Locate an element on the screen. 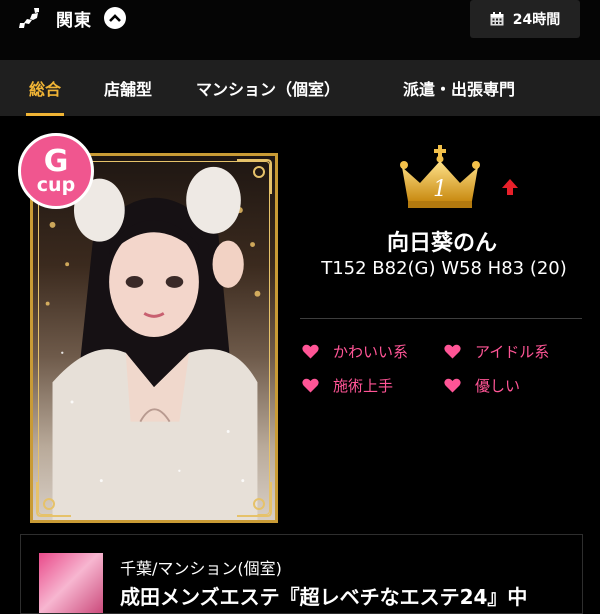 This screenshot has width=600, height=614. crown-rank-icon: 1 is located at coordinates (440, 176).